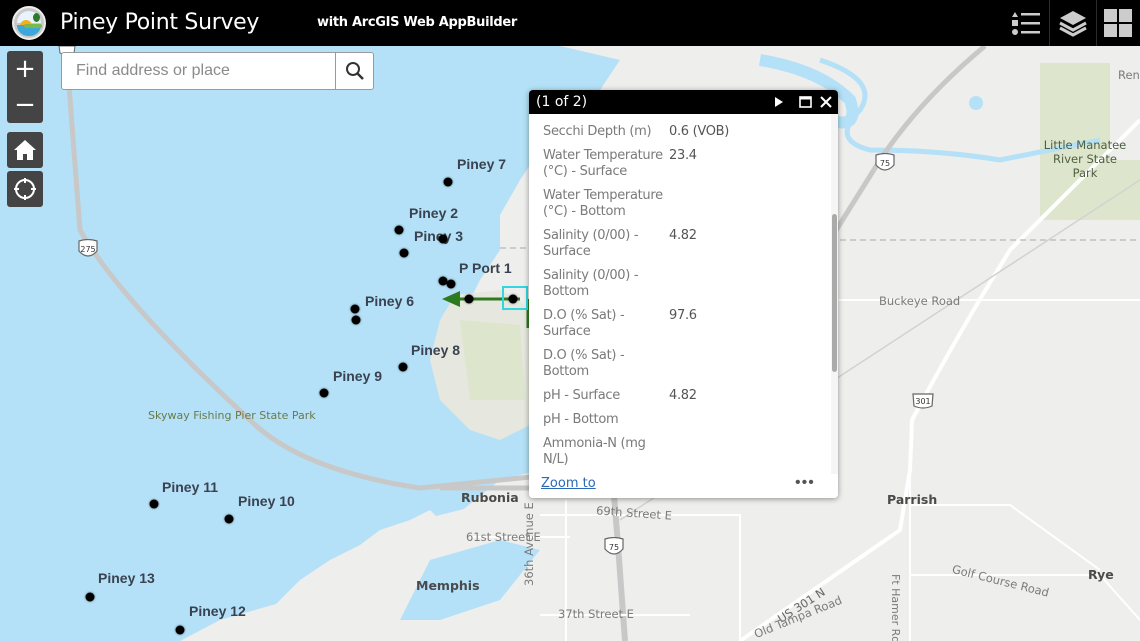 The height and width of the screenshot is (641, 1140). I want to click on app-logo, so click(29, 23).